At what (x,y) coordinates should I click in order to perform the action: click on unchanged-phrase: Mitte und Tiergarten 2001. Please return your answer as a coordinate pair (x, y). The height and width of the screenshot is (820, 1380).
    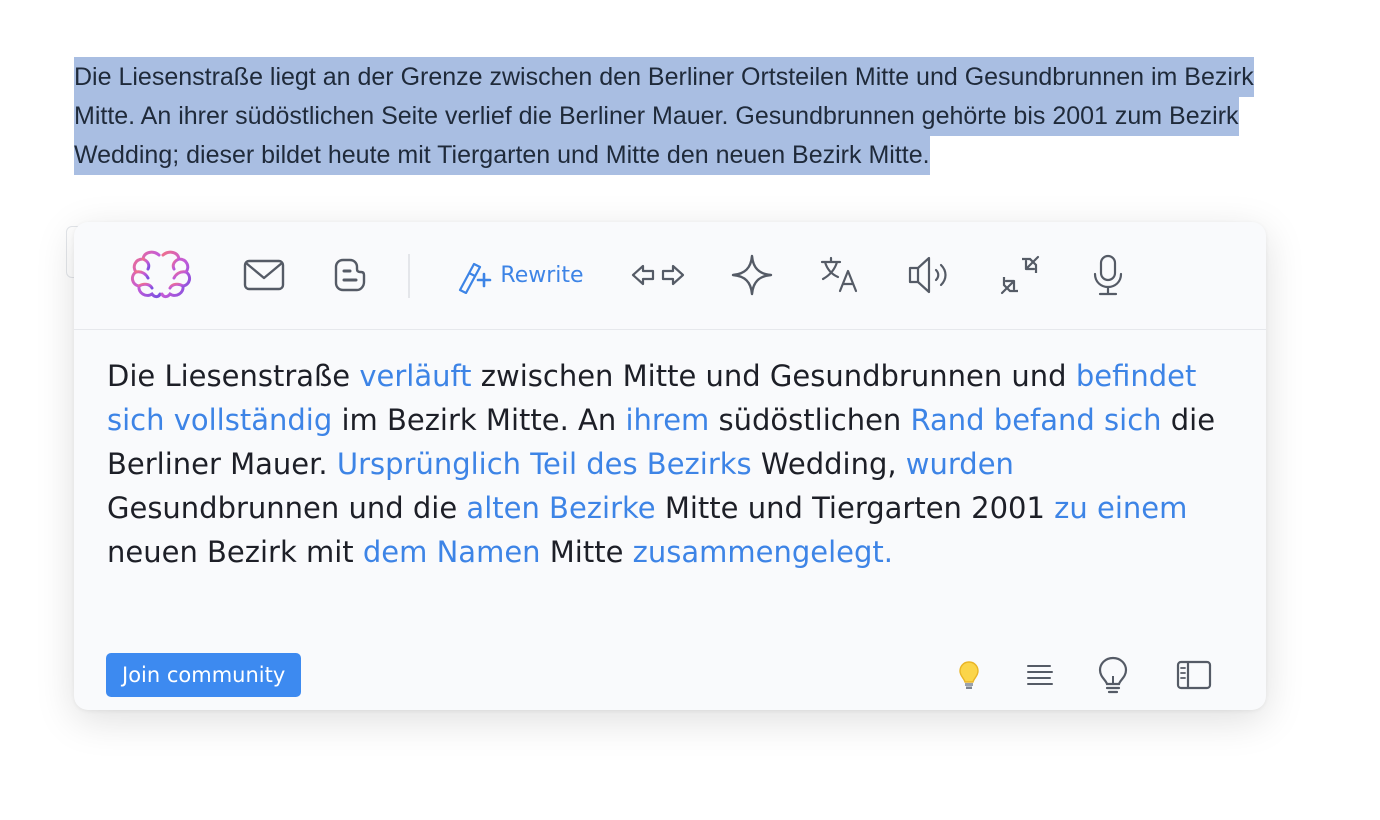
    Looking at the image, I should click on (855, 508).